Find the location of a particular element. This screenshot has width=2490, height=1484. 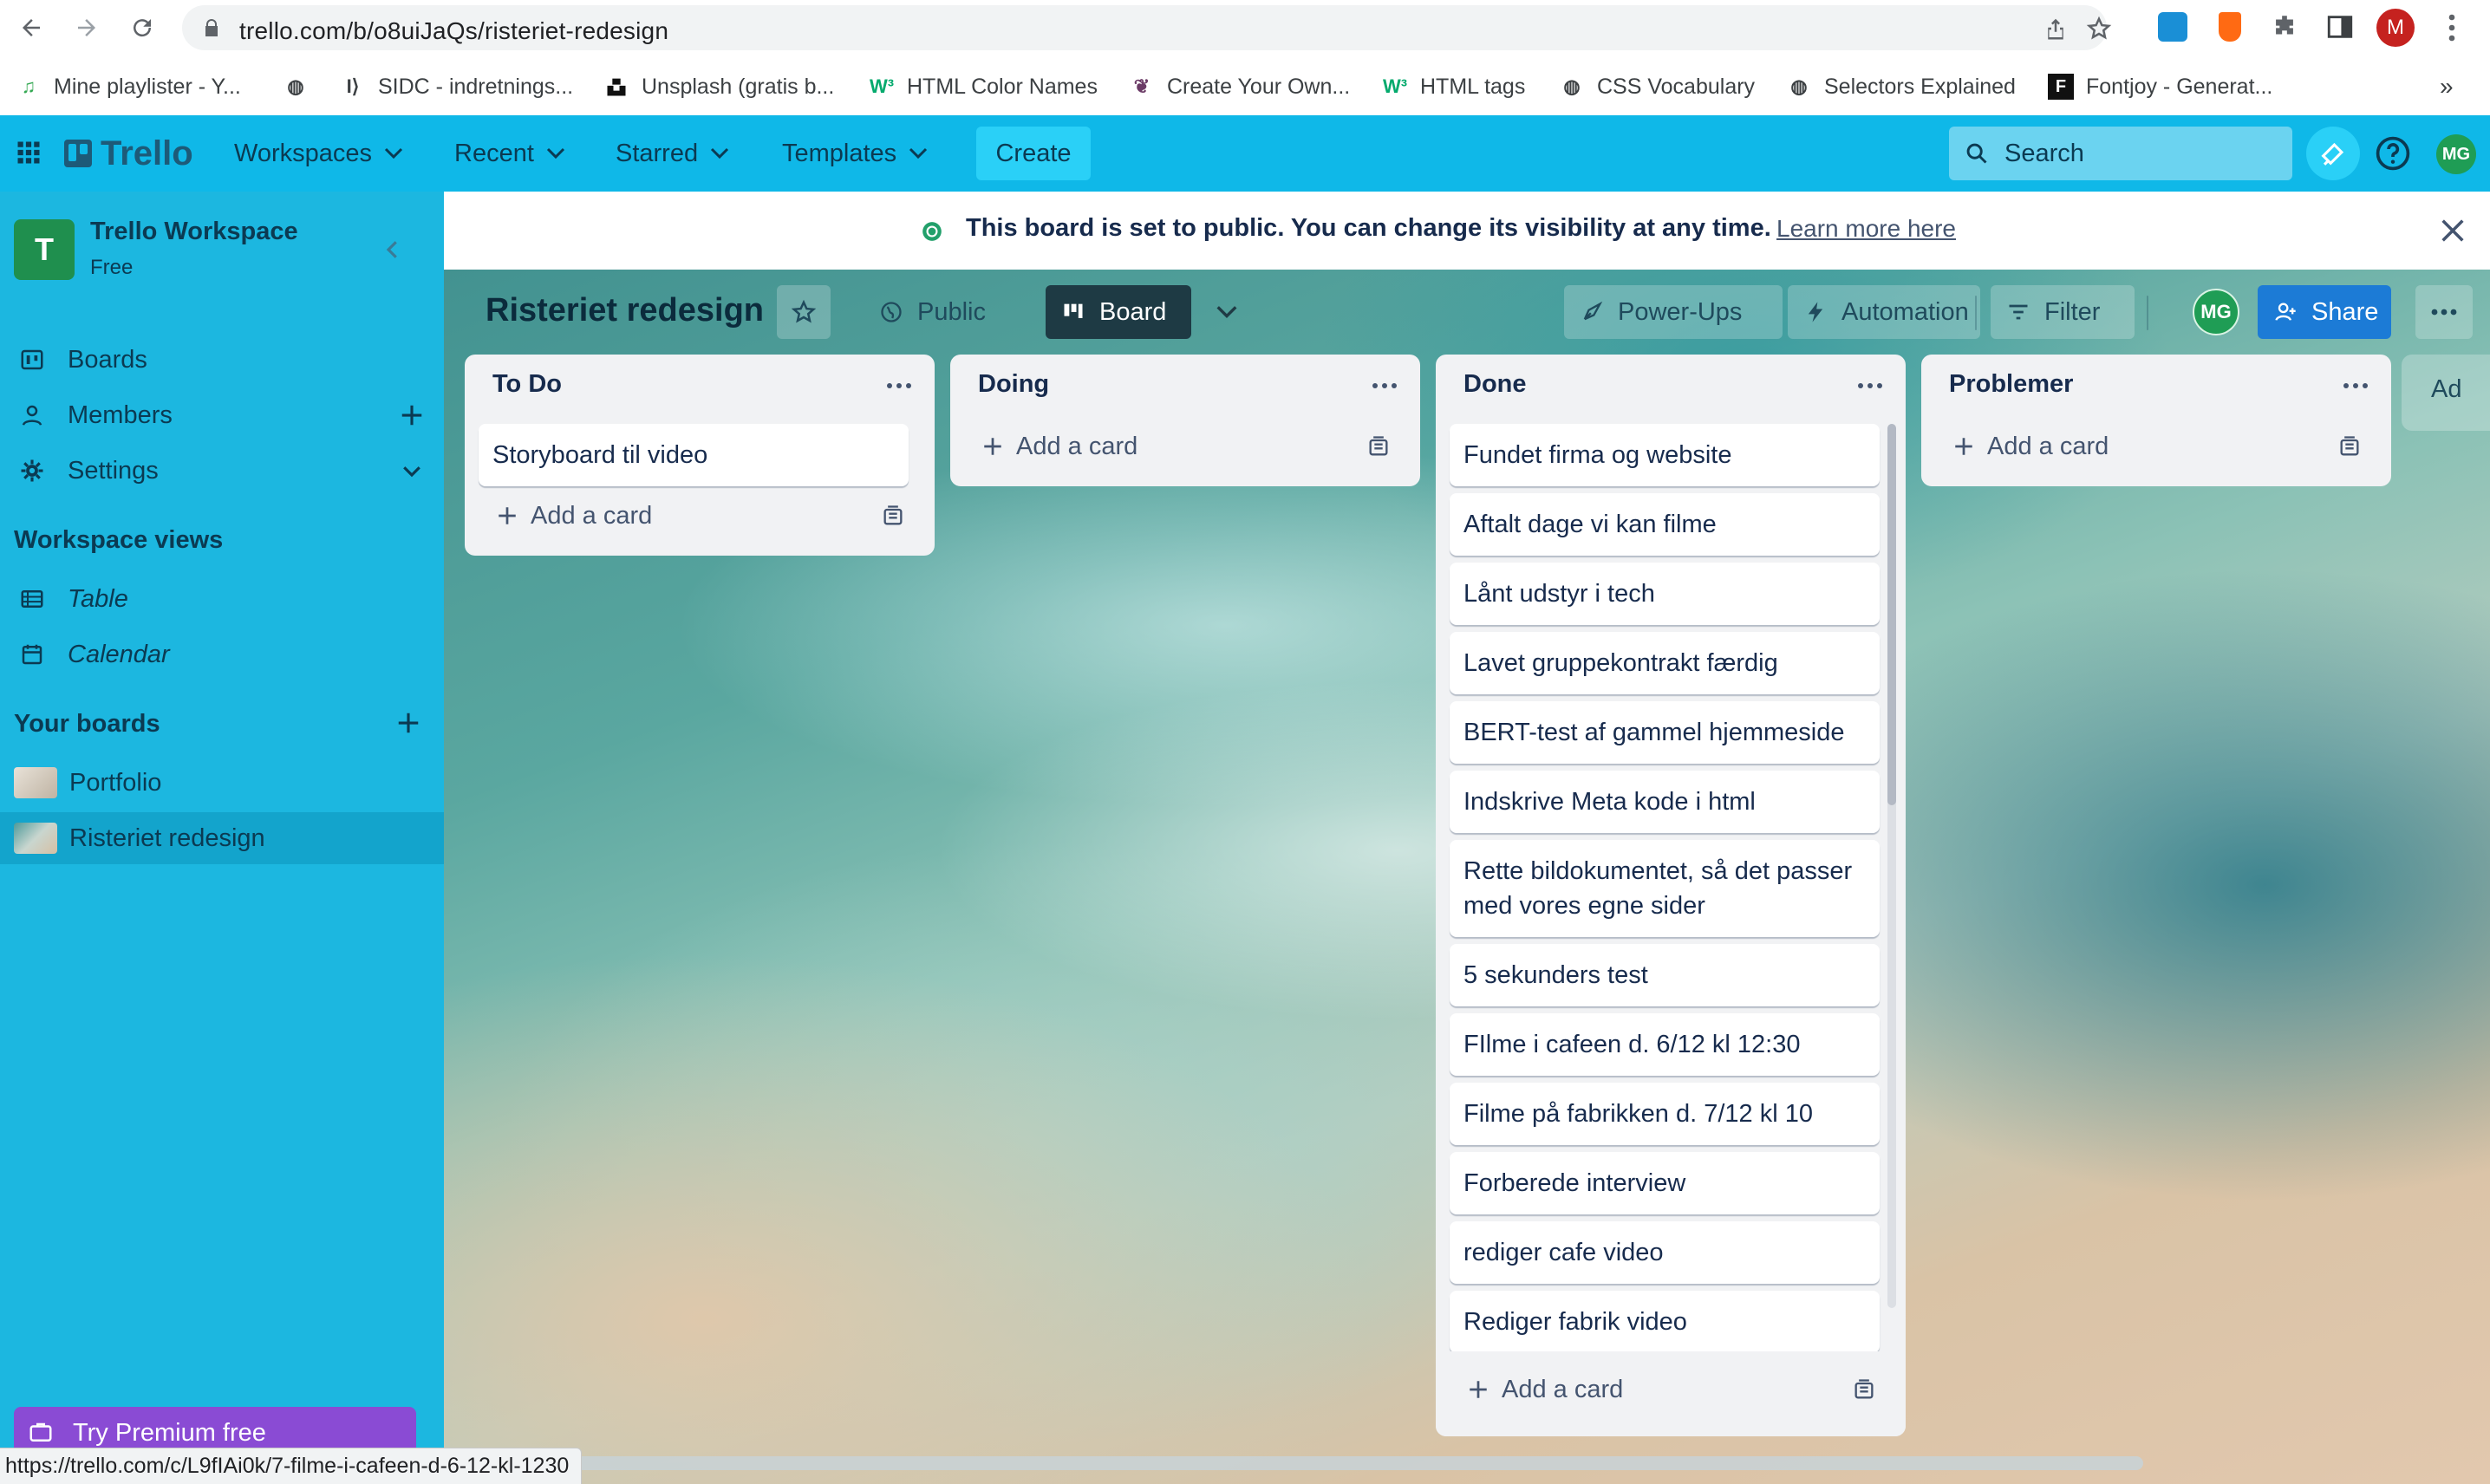

card: Storyboard til video is located at coordinates (694, 455).